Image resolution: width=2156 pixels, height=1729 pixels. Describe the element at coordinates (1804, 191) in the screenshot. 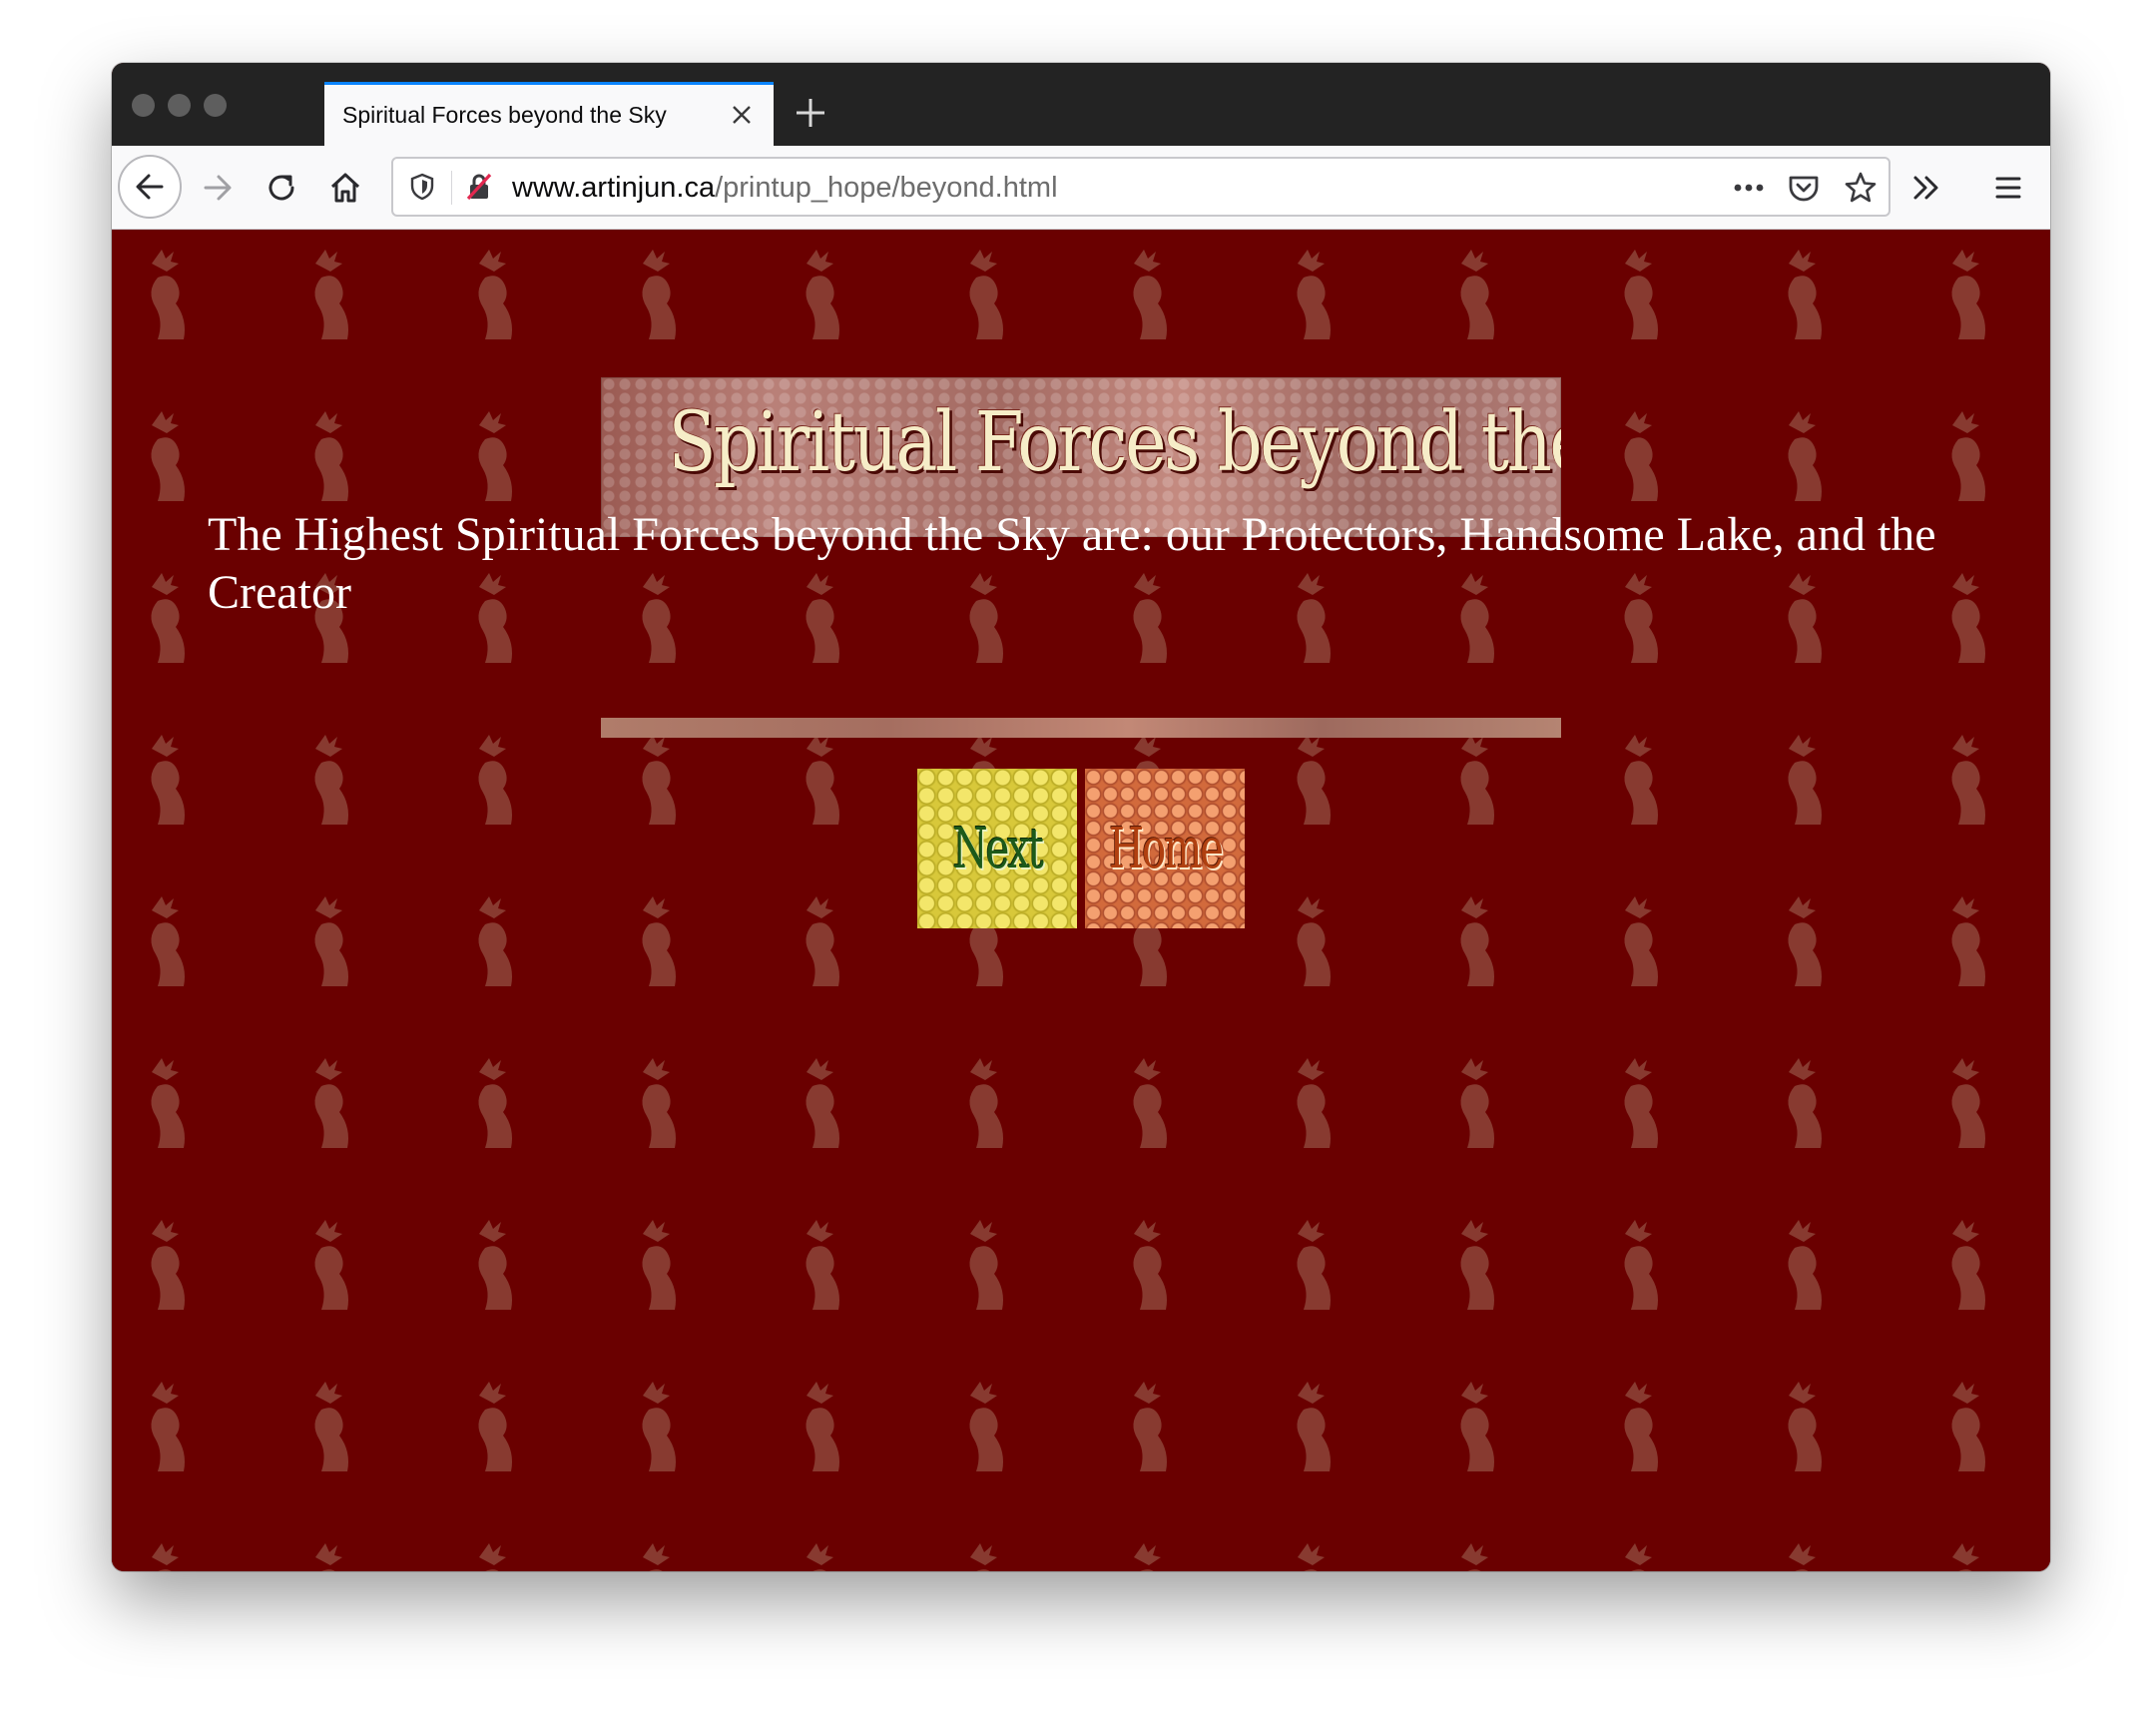

I see `pocket-icon` at that location.